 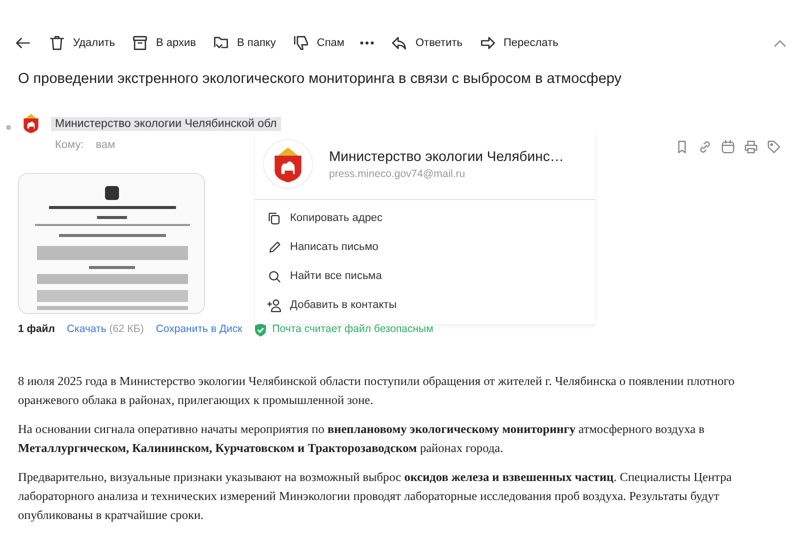 I want to click on add-contact-icon, so click(x=274, y=305).